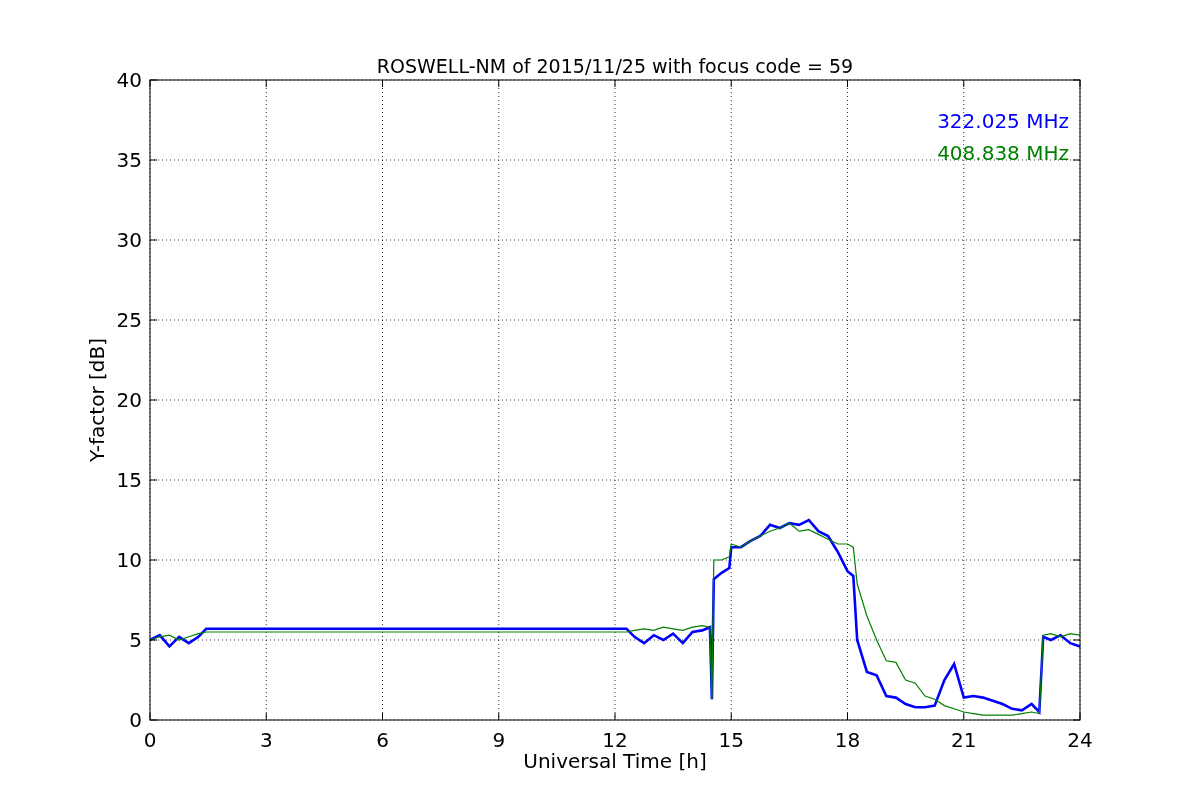 This screenshot has height=800, width=1200. Describe the element at coordinates (266, 740) in the screenshot. I see `x-tick-label: 3` at that location.